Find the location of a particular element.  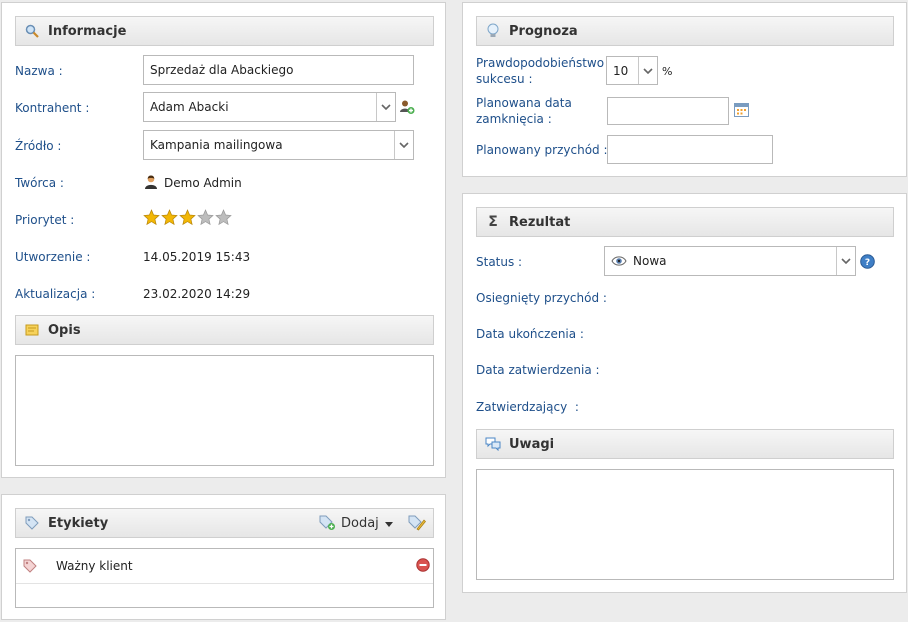

tag-item-icon is located at coordinates (30, 567).